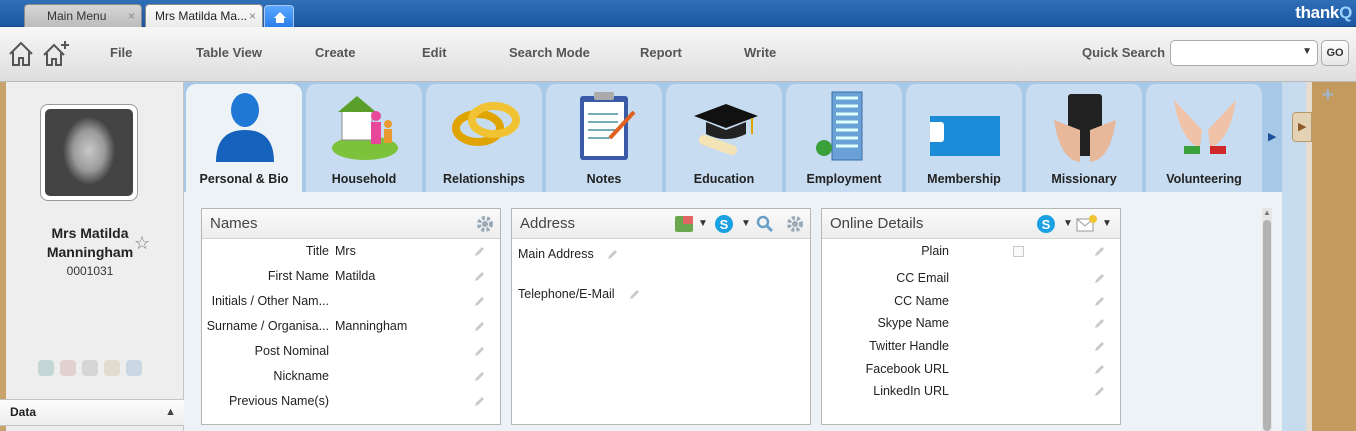 This screenshot has width=1356, height=431. I want to click on membership-card-icon, so click(965, 136).